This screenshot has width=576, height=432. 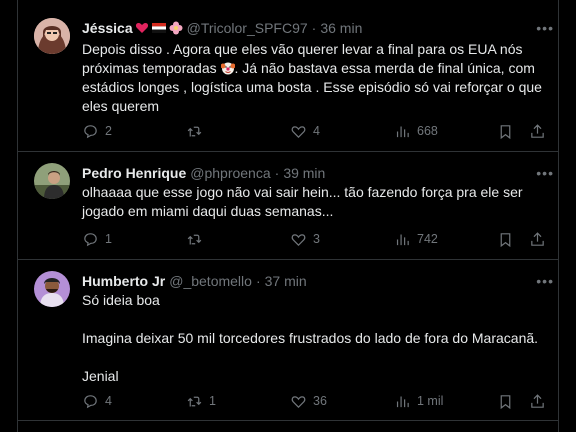 I want to click on user-handle: @_betomello, so click(x=210, y=281).